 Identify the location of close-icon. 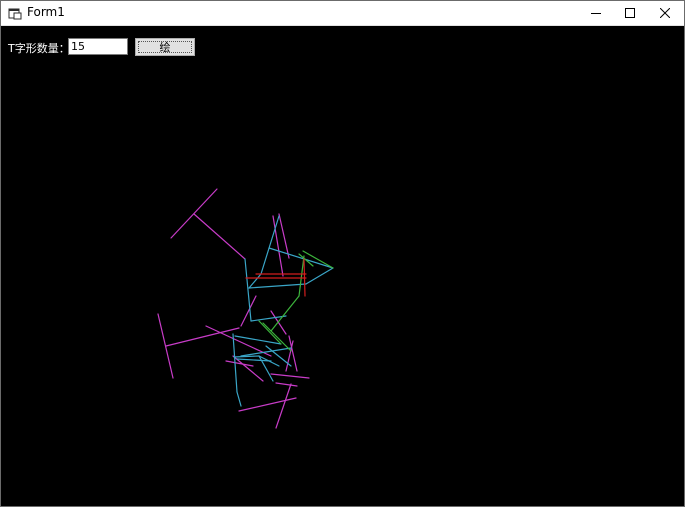
(665, 13).